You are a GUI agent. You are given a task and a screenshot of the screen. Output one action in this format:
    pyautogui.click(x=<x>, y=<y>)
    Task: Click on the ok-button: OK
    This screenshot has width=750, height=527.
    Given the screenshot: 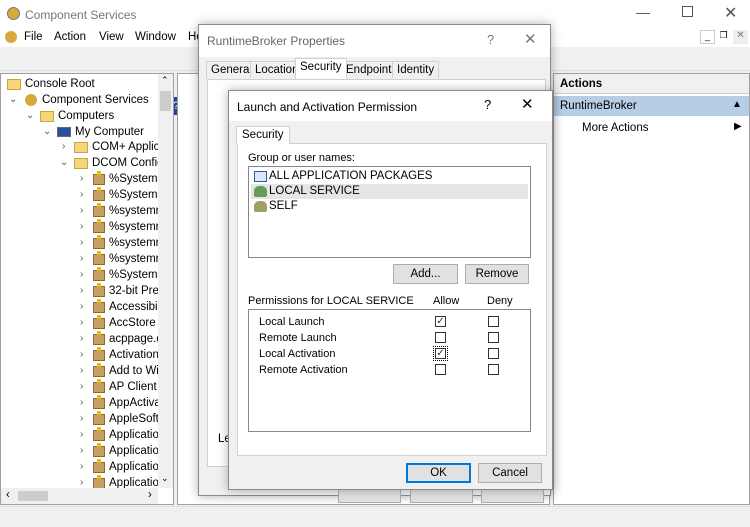 What is the action you would take?
    pyautogui.click(x=438, y=473)
    